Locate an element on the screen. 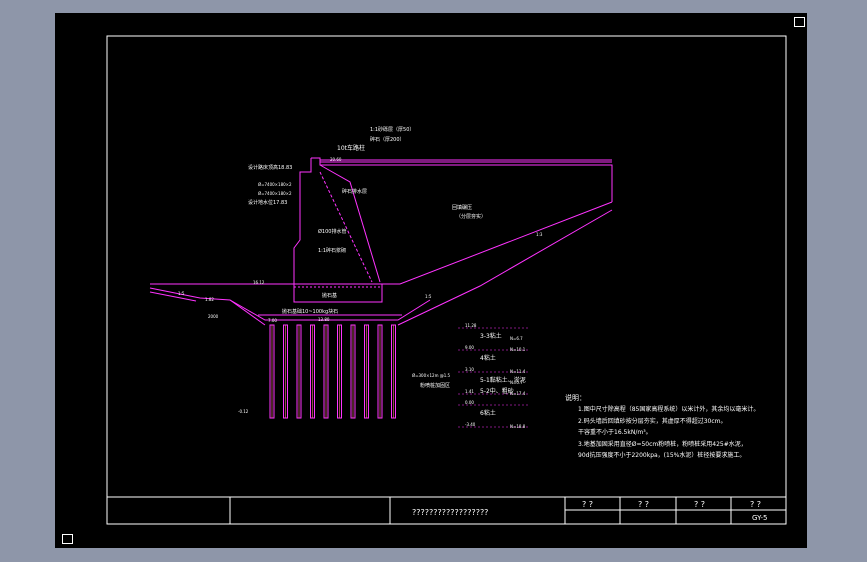 Image resolution: width=867 pixels, height=562 pixels. soil-layer-row: 4粘土 is located at coordinates (488, 358).